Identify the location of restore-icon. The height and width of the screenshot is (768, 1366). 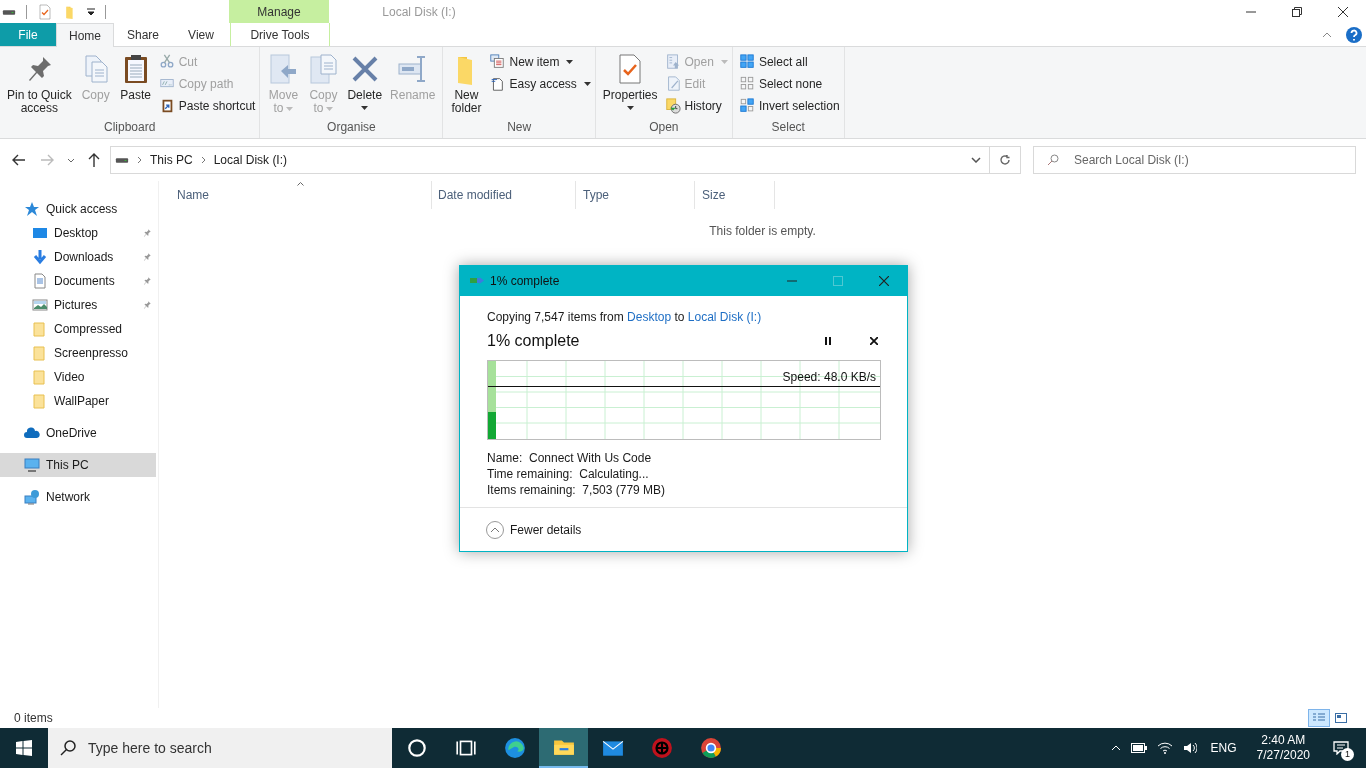
(1297, 11).